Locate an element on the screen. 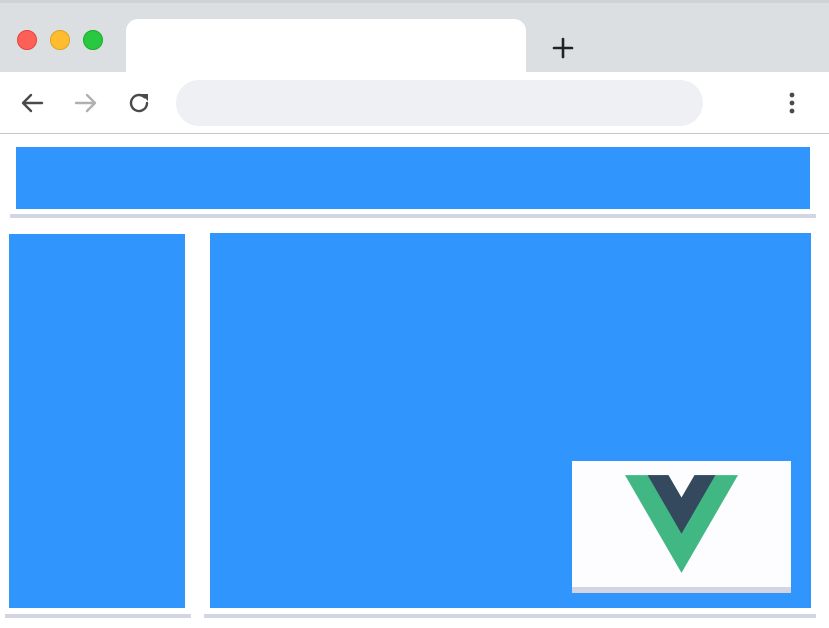 The width and height of the screenshot is (829, 628). window-maximize-button is located at coordinates (93, 40).